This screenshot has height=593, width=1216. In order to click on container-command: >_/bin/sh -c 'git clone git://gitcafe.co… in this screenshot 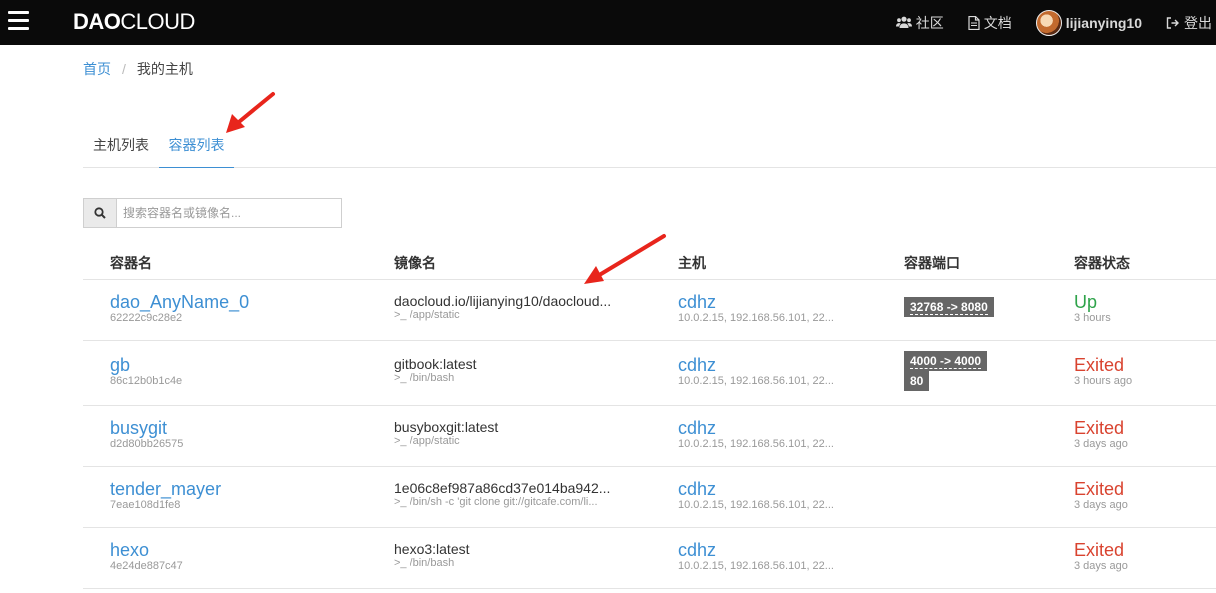, I will do `click(496, 502)`.